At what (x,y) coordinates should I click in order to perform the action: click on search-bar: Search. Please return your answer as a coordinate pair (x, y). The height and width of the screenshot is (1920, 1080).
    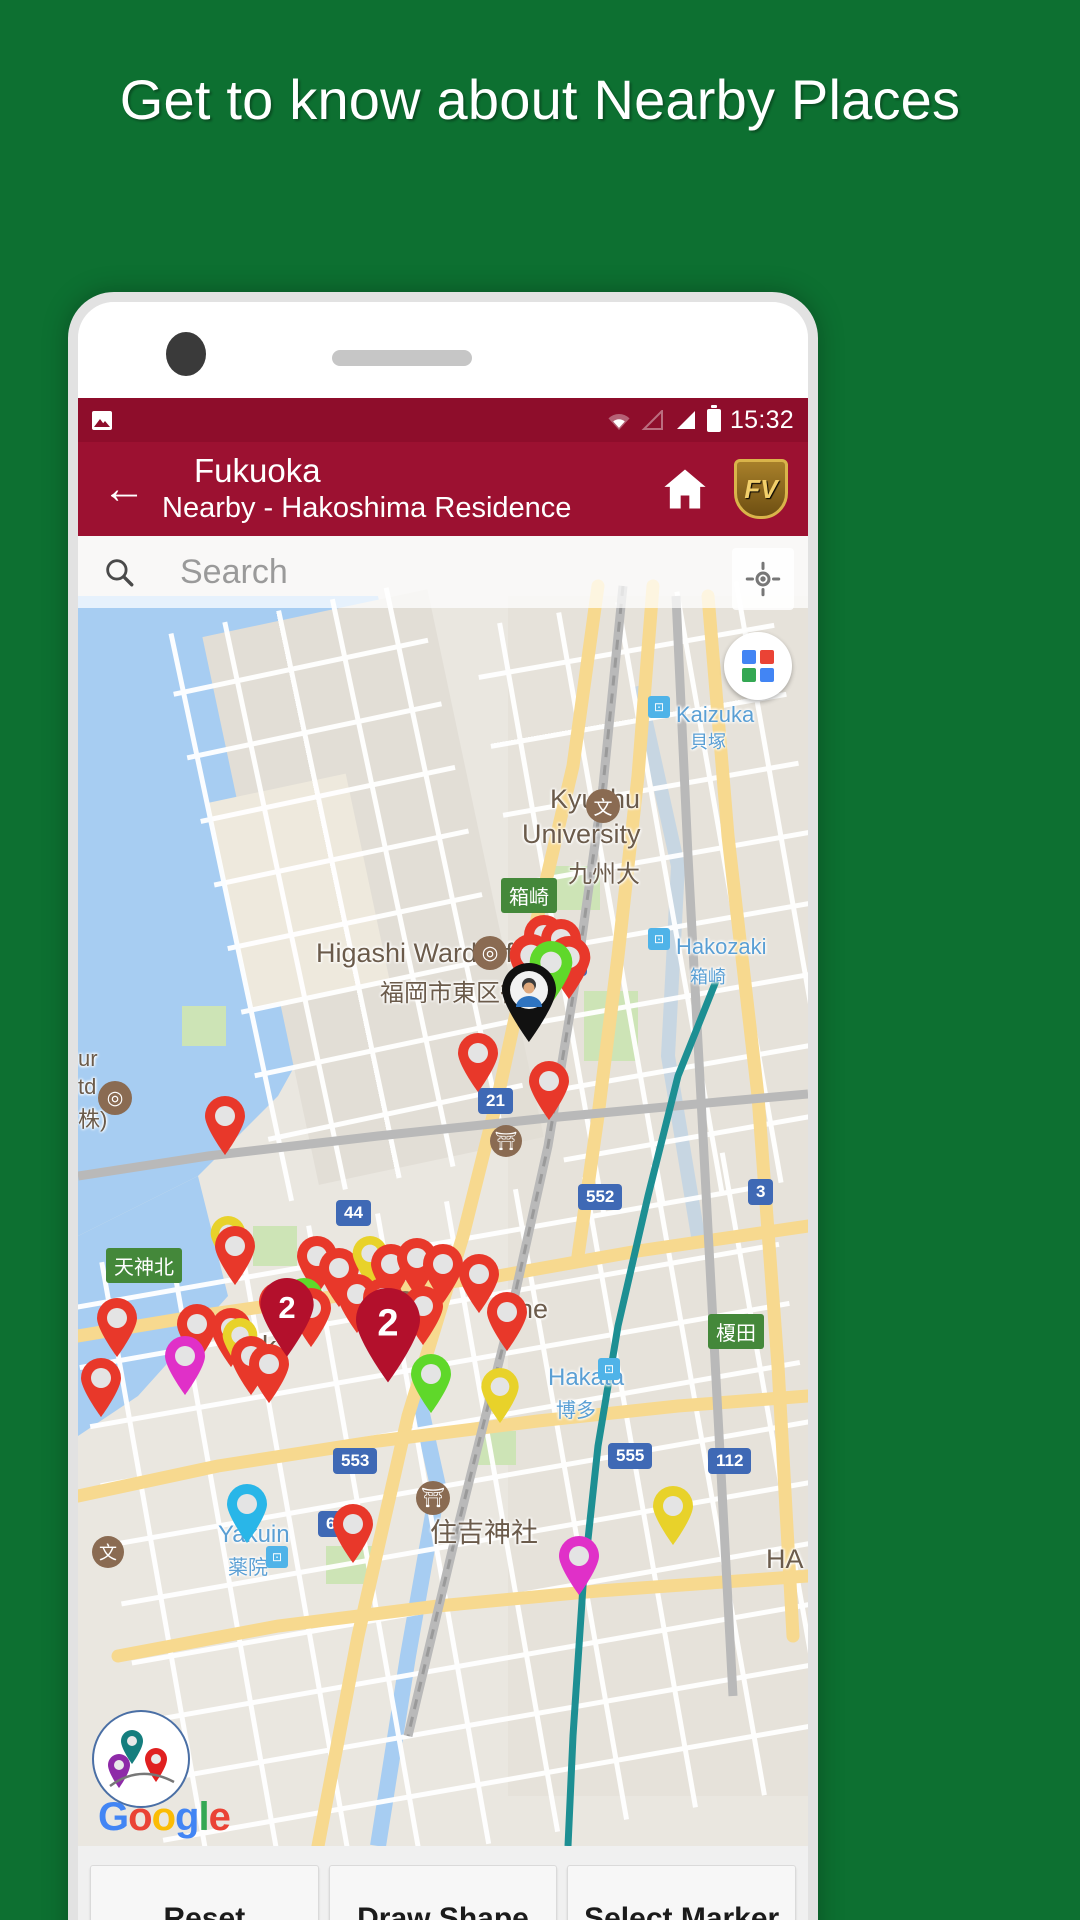
    Looking at the image, I should click on (443, 572).